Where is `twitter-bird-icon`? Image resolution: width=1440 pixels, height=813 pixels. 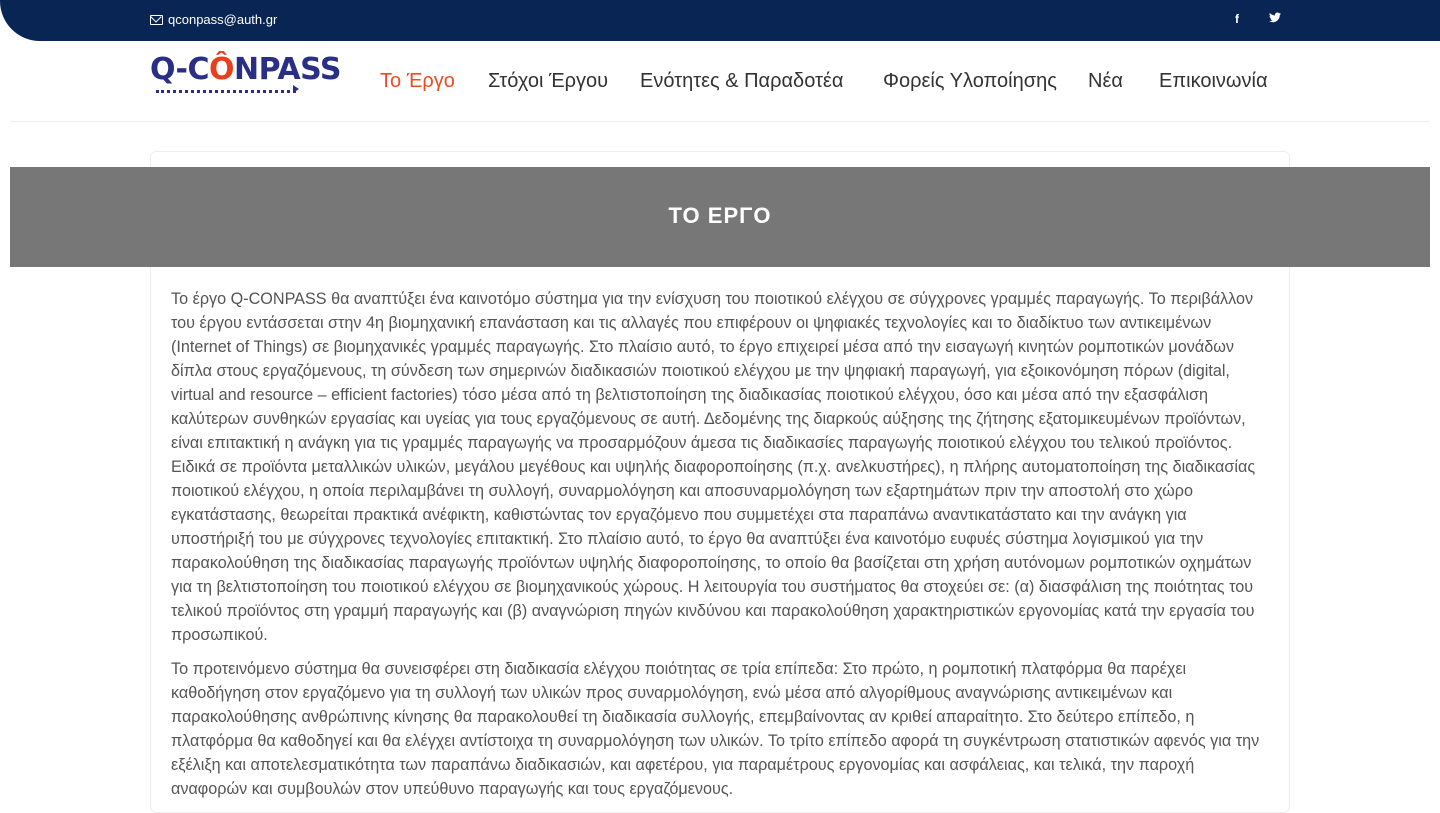
twitter-bird-icon is located at coordinates (1275, 17).